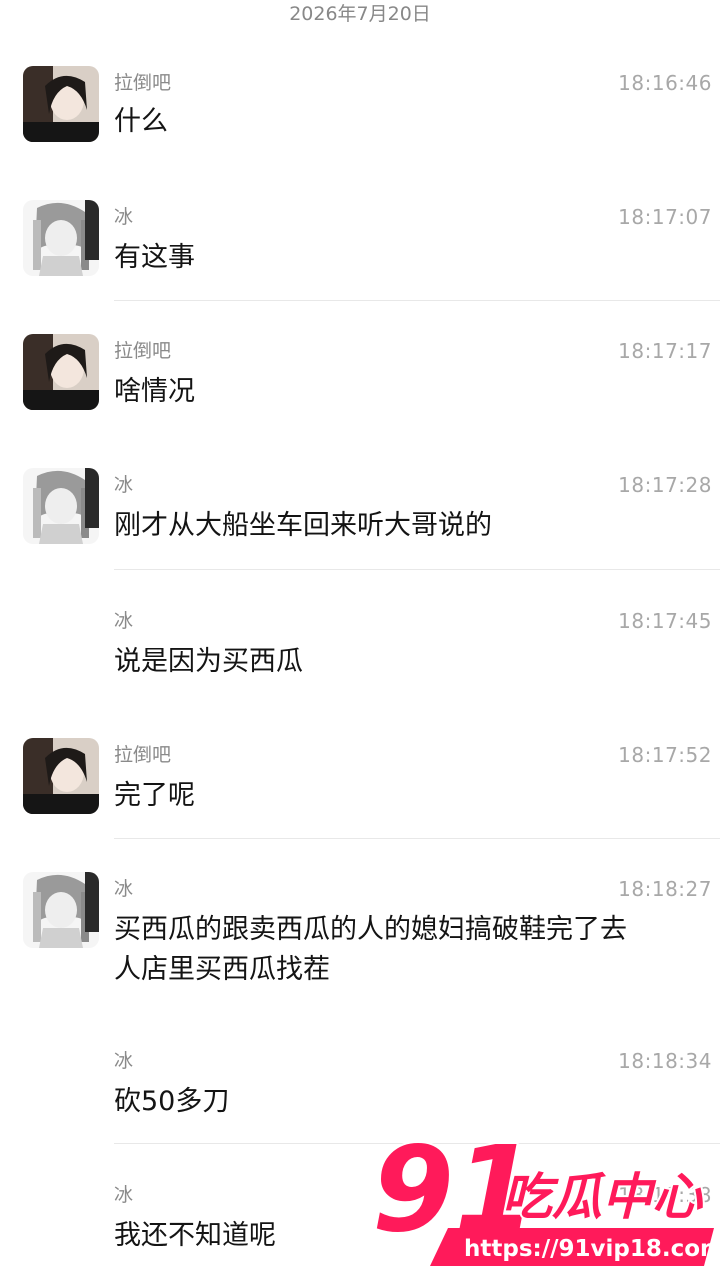  I want to click on date-header: 2026年7月20日, so click(360, 14).